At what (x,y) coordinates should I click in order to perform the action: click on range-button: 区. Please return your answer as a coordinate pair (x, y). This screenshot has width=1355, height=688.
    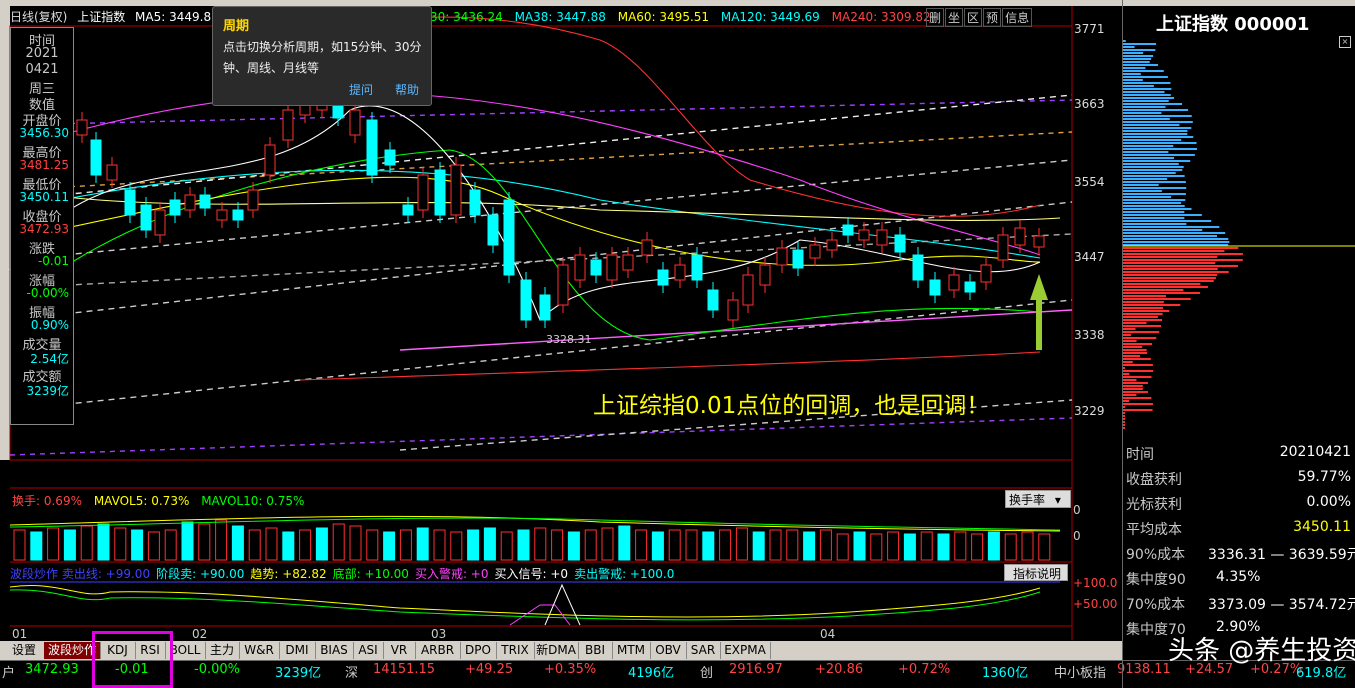
    Looking at the image, I should click on (973, 17).